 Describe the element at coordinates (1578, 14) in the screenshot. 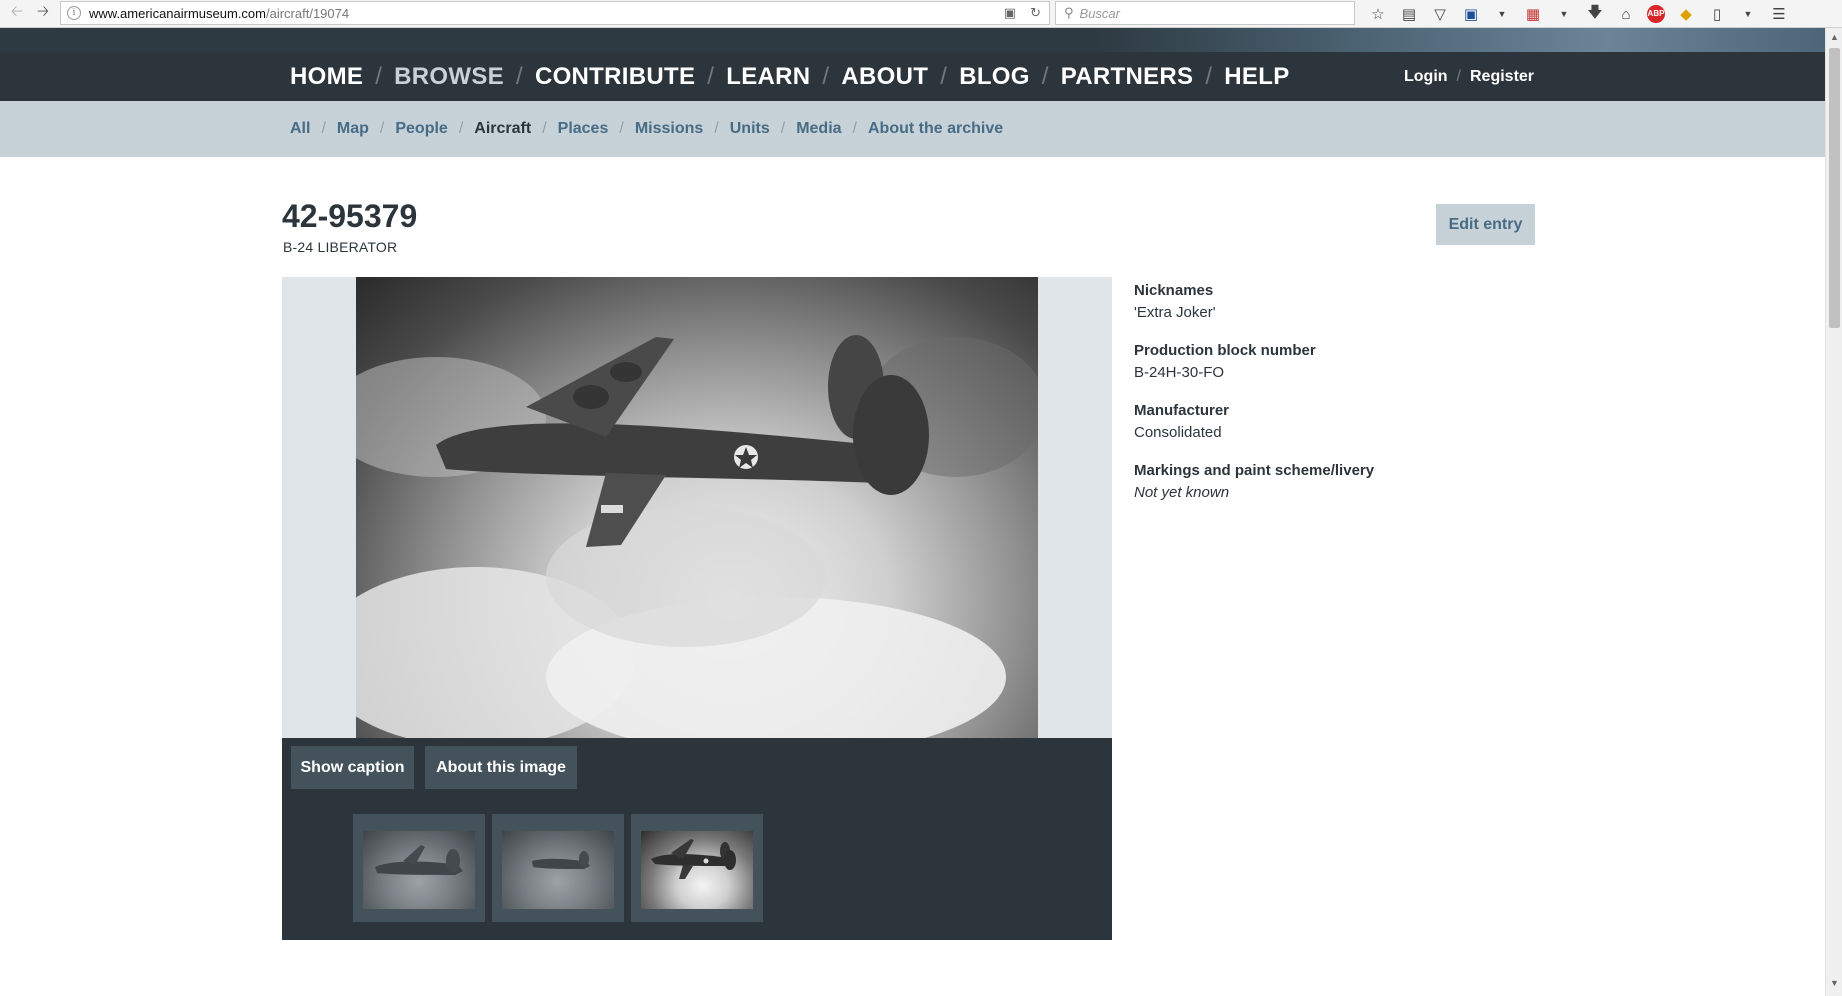

I see `browser-toolbar-icons: ☆ ▤ ▽ ▣ ▼ ▦ ▼ 🡇 ⌂ ABP ◆ ▯ ▼ ☰` at that location.